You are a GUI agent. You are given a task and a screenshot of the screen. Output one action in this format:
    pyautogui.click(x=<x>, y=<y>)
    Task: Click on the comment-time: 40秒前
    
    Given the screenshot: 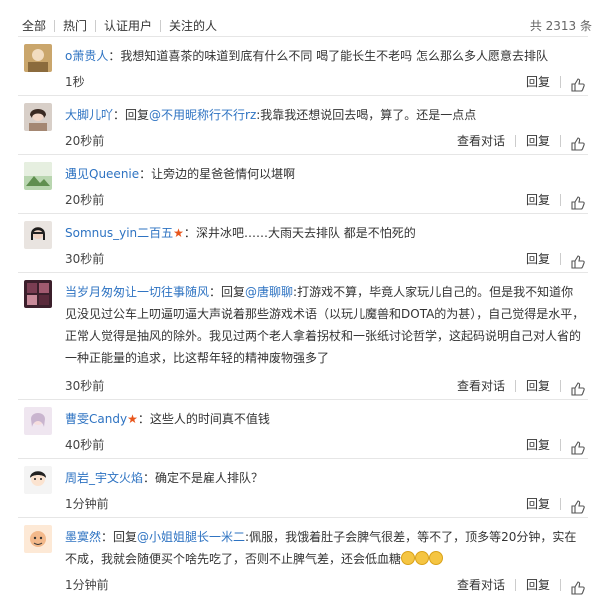 What is the action you would take?
    pyautogui.click(x=85, y=445)
    